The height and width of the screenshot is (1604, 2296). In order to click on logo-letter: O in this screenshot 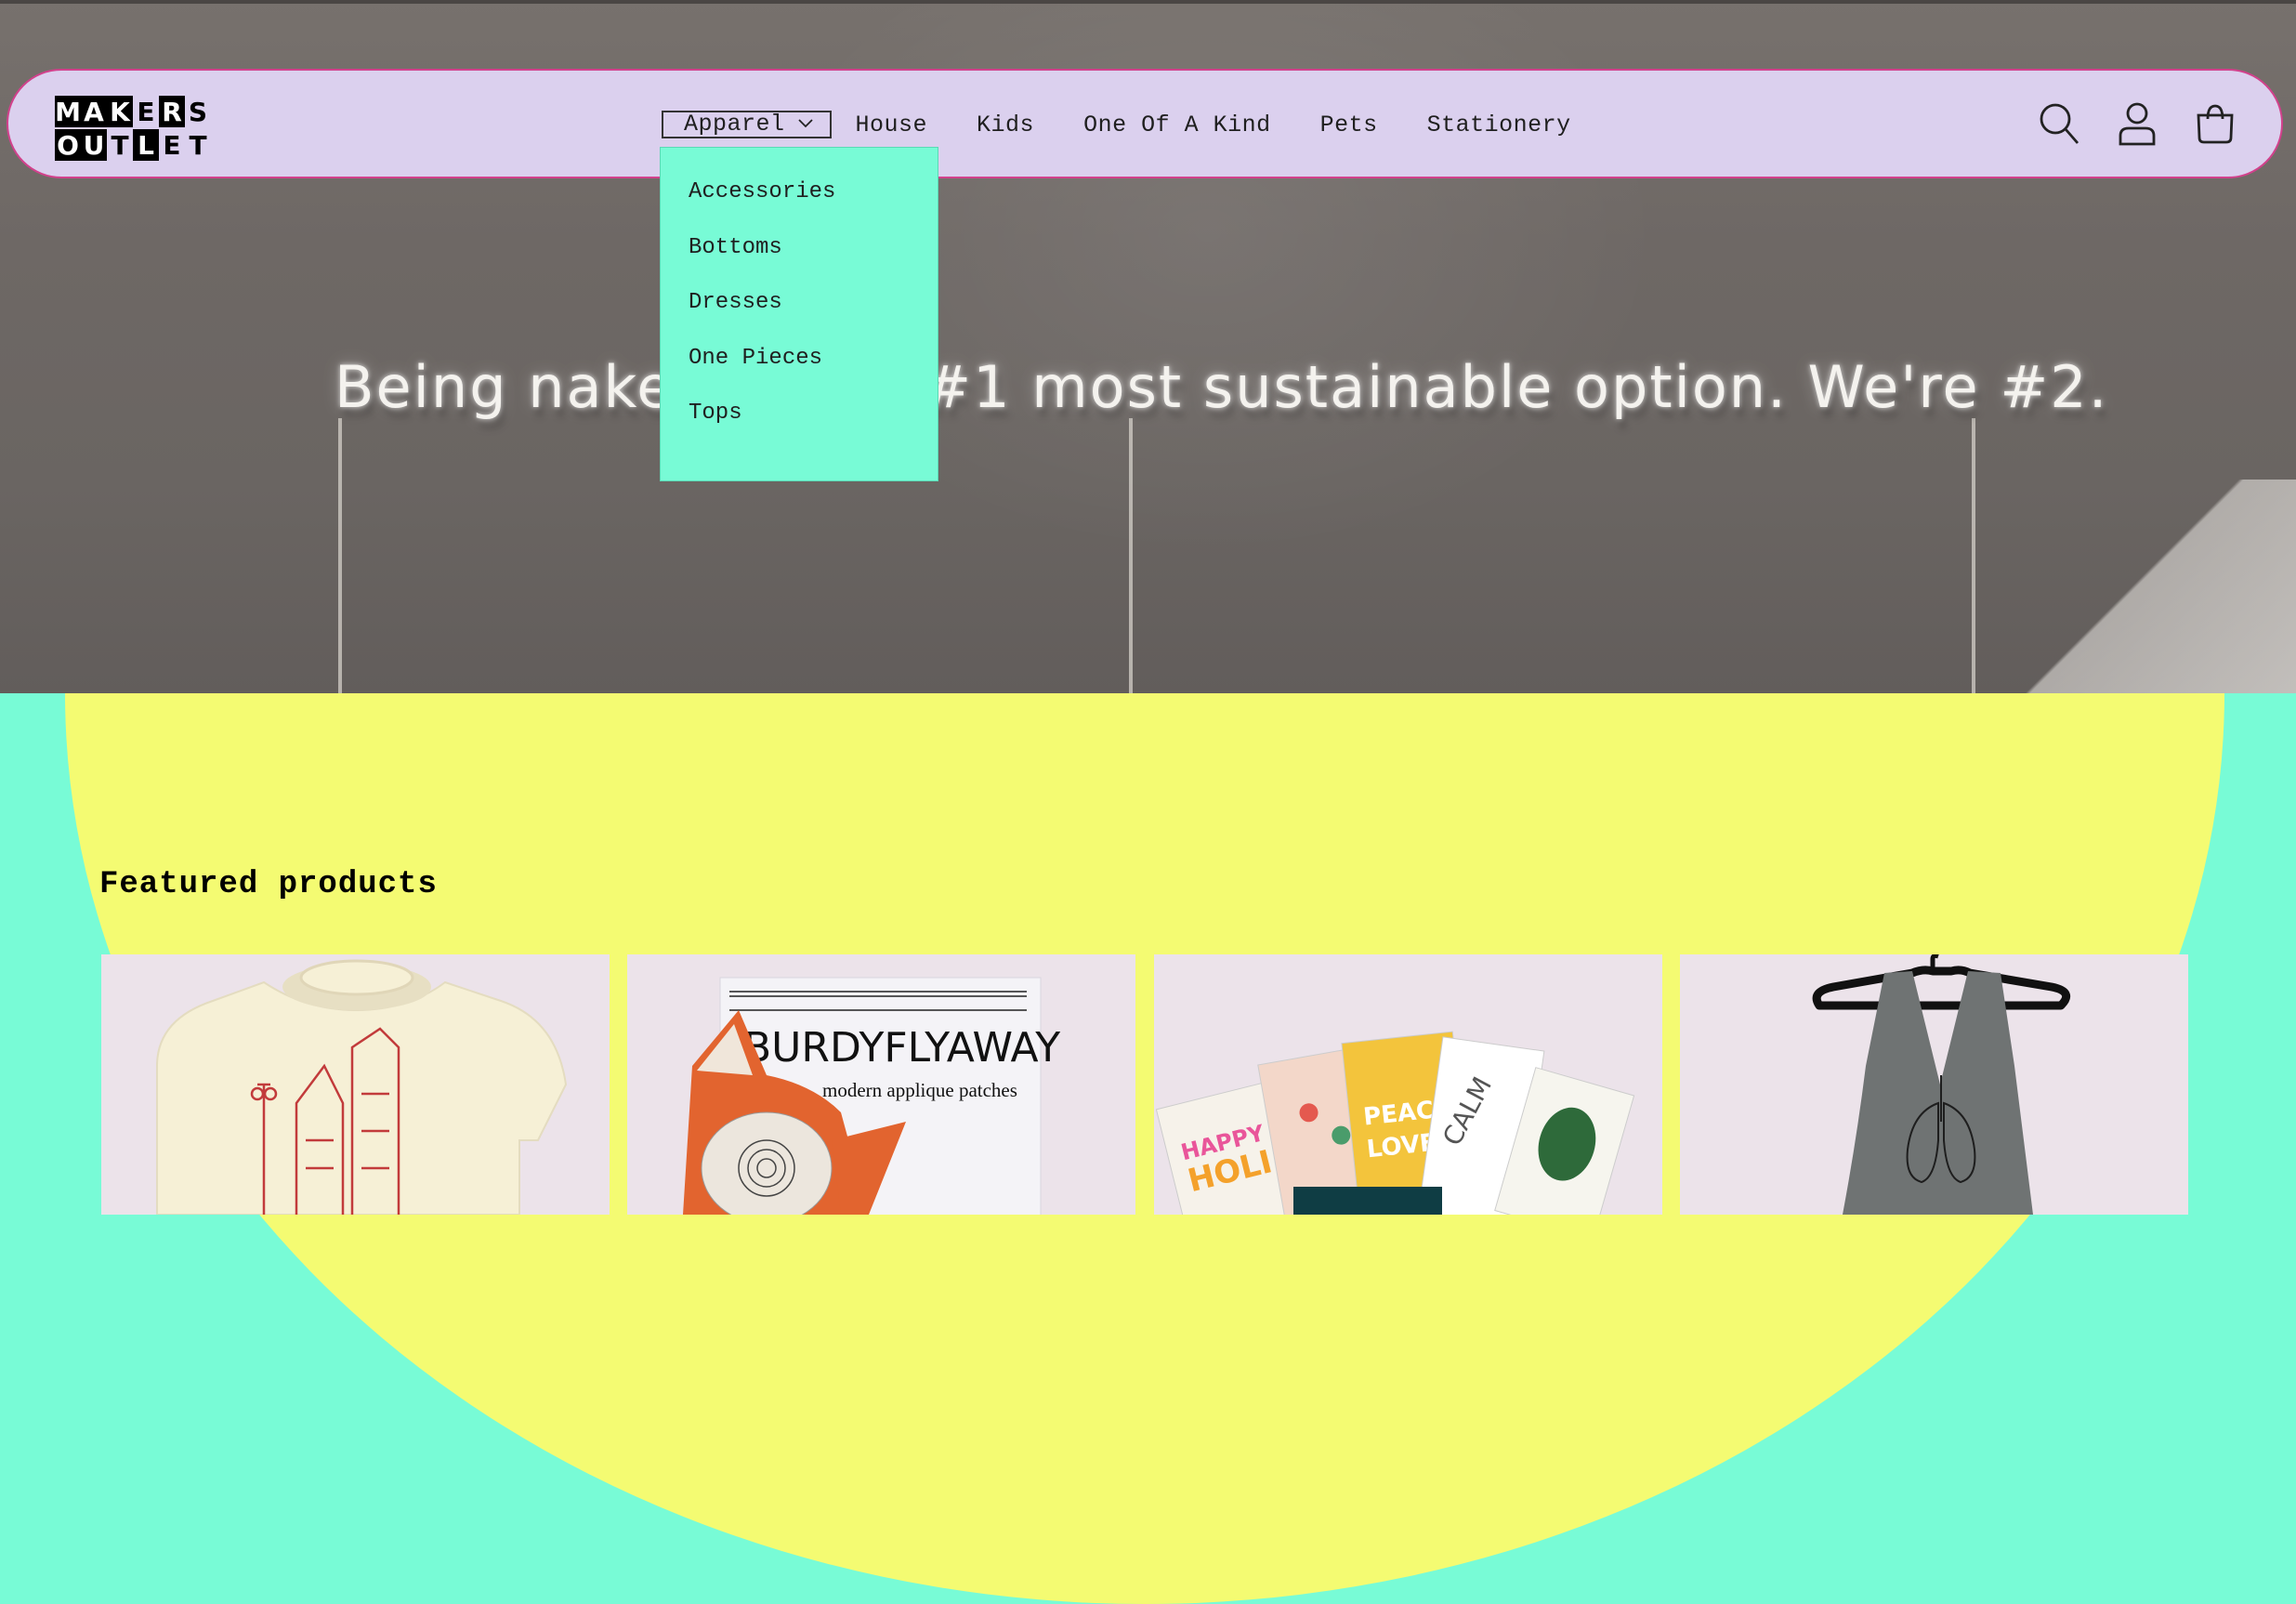, I will do `click(68, 145)`.